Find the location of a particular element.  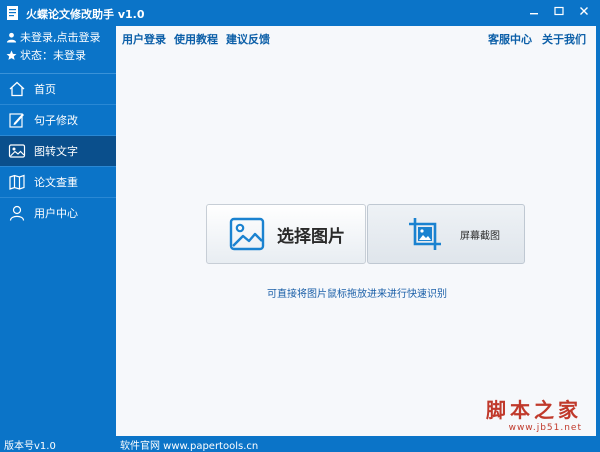

sidebar-item-user-center: 用户中心 is located at coordinates (58, 212).